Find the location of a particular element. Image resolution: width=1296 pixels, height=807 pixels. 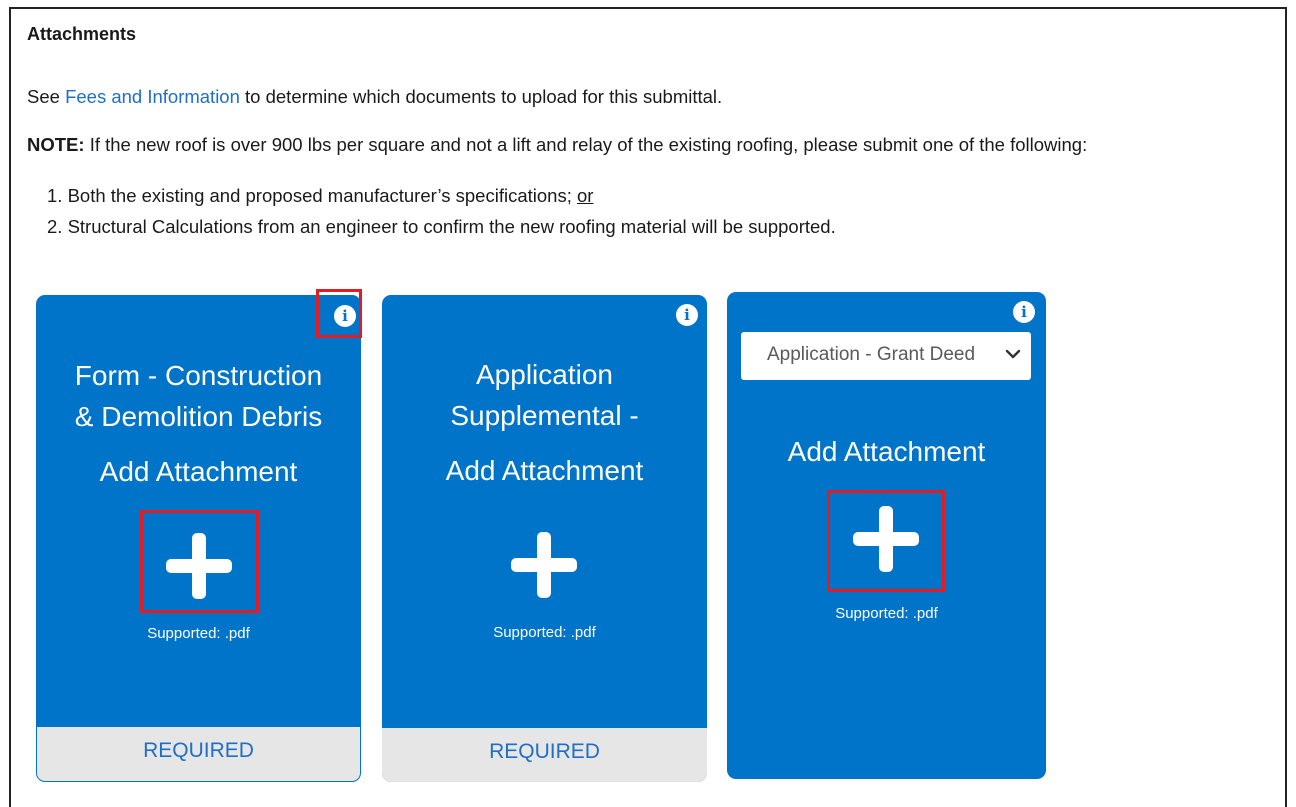

plus-icon is located at coordinates (544, 565).